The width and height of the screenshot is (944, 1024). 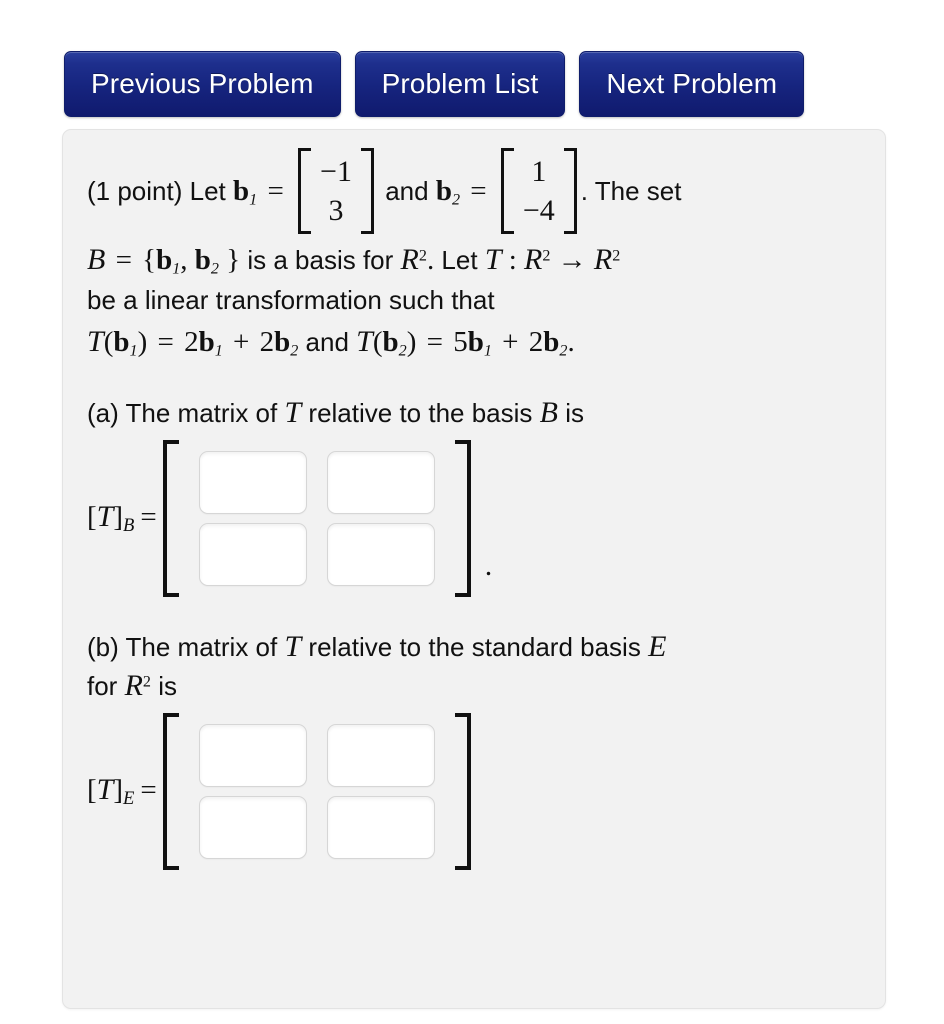 What do you see at coordinates (146, 682) in the screenshot?
I see `part-b-R-exponent: 2` at bounding box center [146, 682].